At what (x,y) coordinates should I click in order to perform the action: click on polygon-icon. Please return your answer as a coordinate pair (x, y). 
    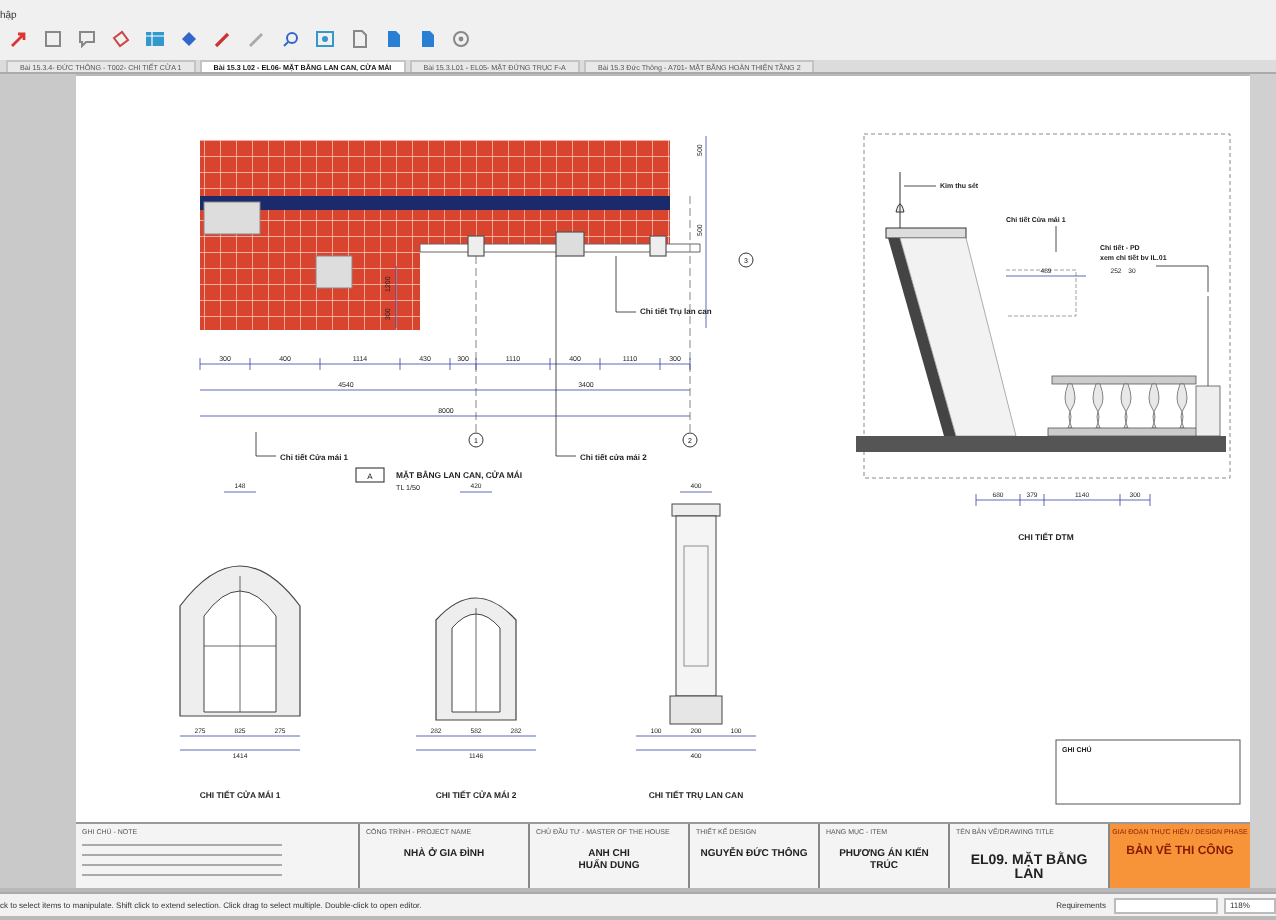
    Looking at the image, I should click on (121, 39).